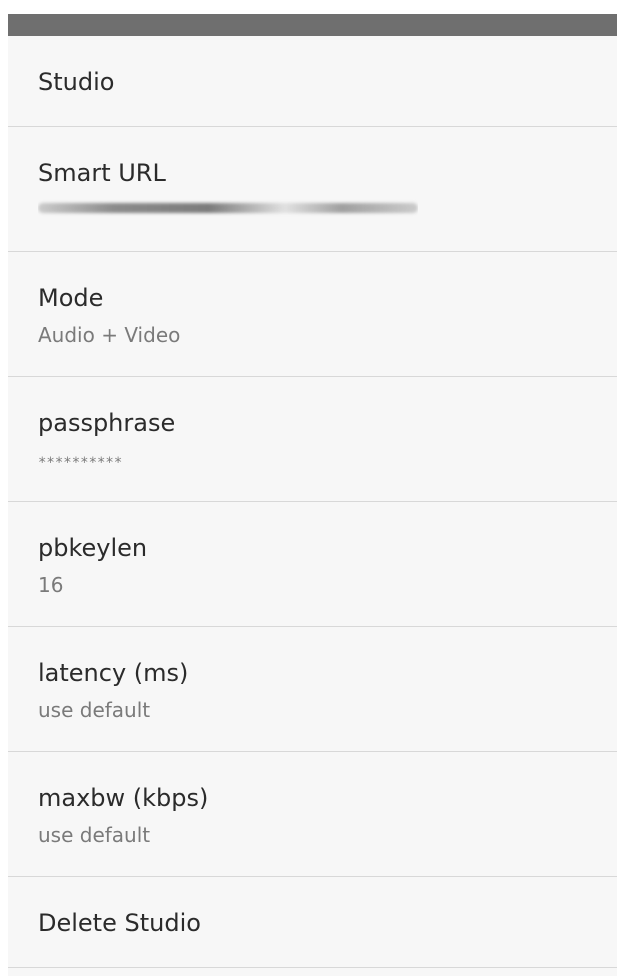 This screenshot has width=619, height=980. What do you see at coordinates (312, 189) in the screenshot?
I see `pref-smart-url: Smart URL` at bounding box center [312, 189].